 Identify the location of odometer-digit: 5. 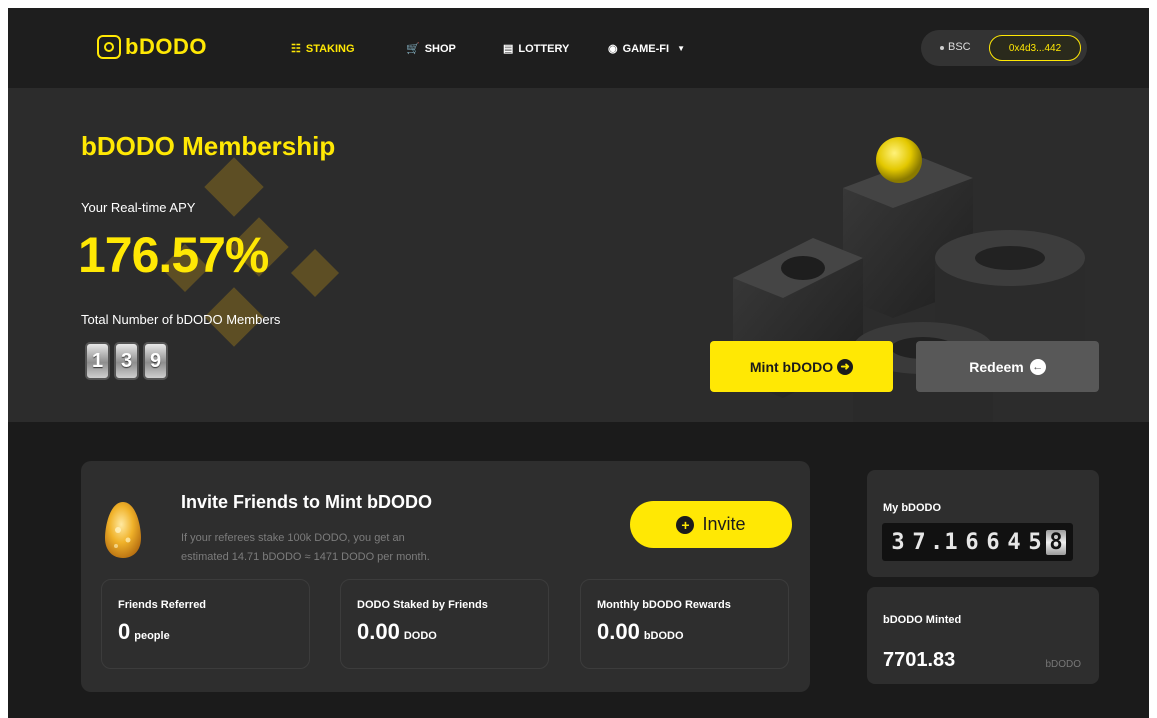
(1035, 542).